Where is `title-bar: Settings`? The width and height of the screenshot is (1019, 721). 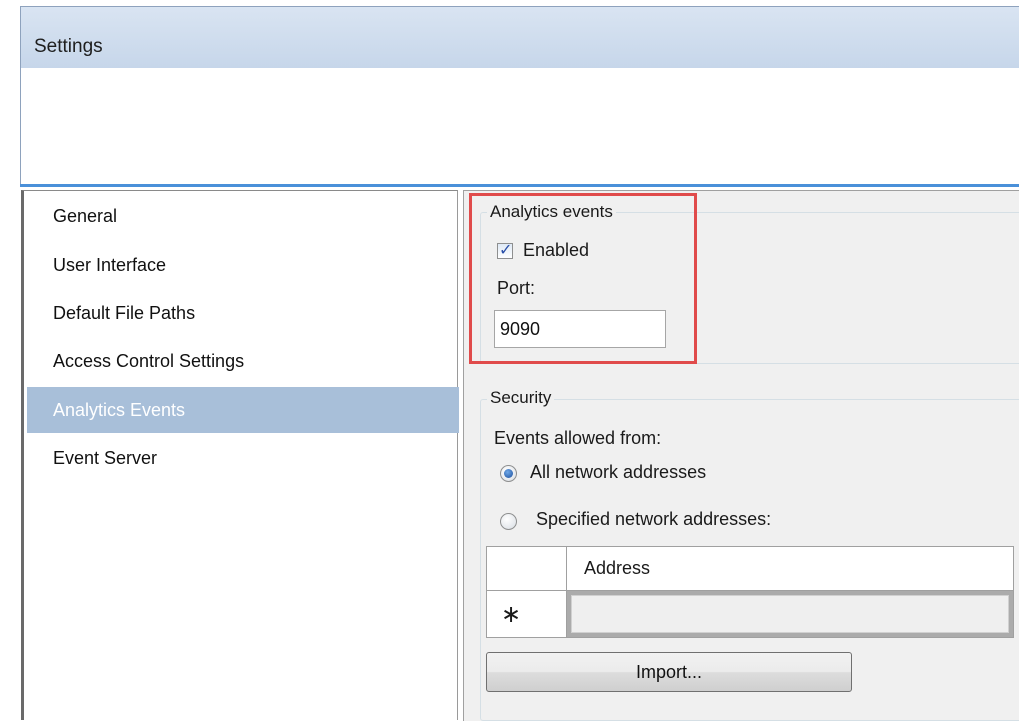
title-bar: Settings is located at coordinates (519, 37).